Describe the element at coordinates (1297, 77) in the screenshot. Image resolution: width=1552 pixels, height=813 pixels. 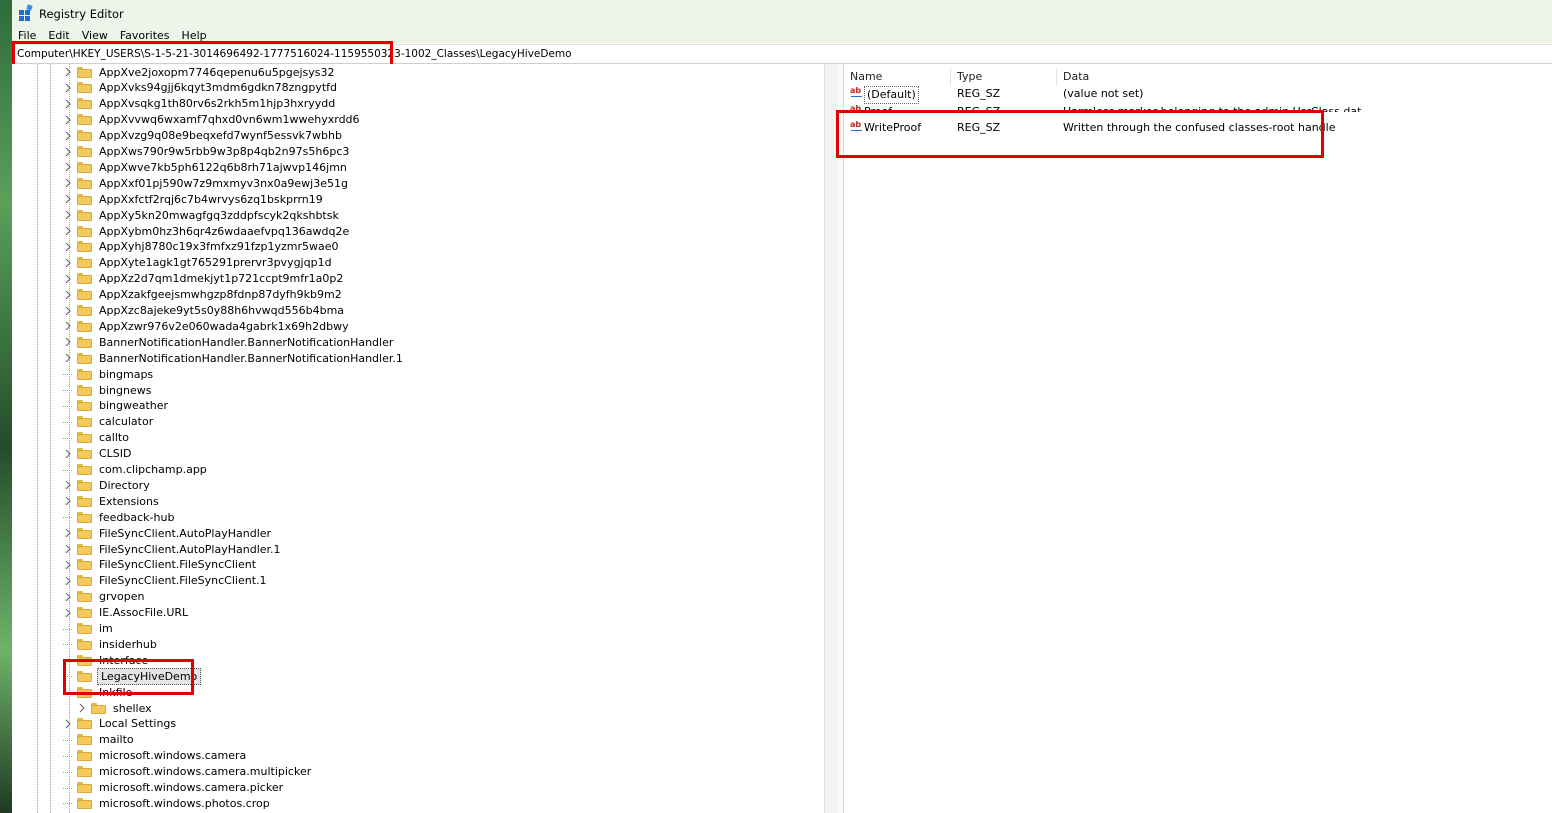
I see `column-header-data: Data` at that location.